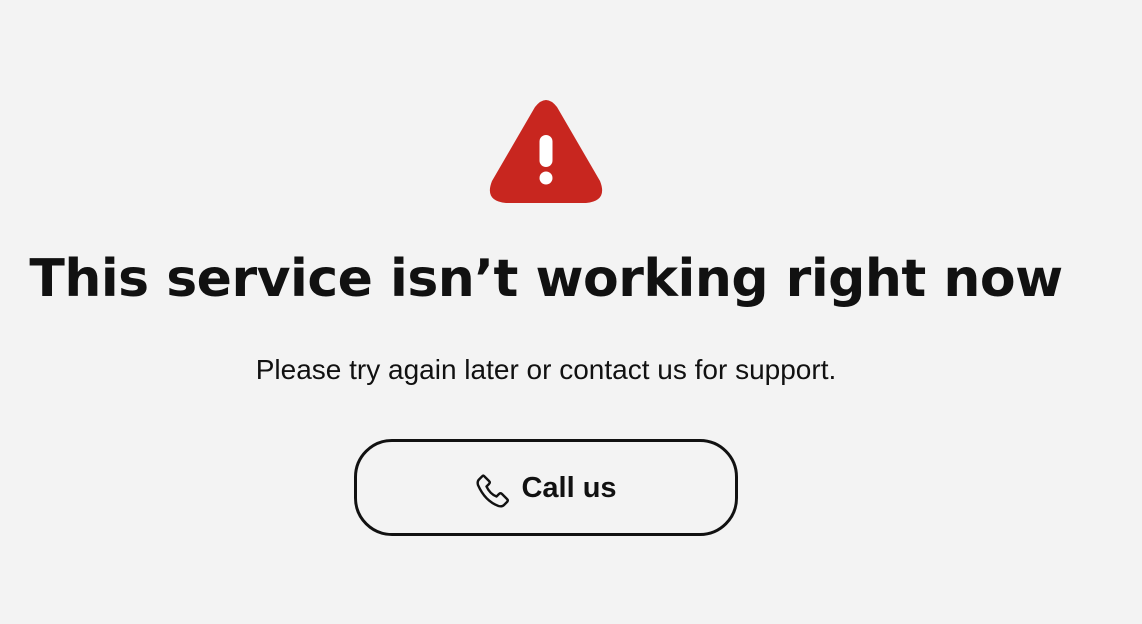 The height and width of the screenshot is (624, 1142). I want to click on phone-icon, so click(493, 490).